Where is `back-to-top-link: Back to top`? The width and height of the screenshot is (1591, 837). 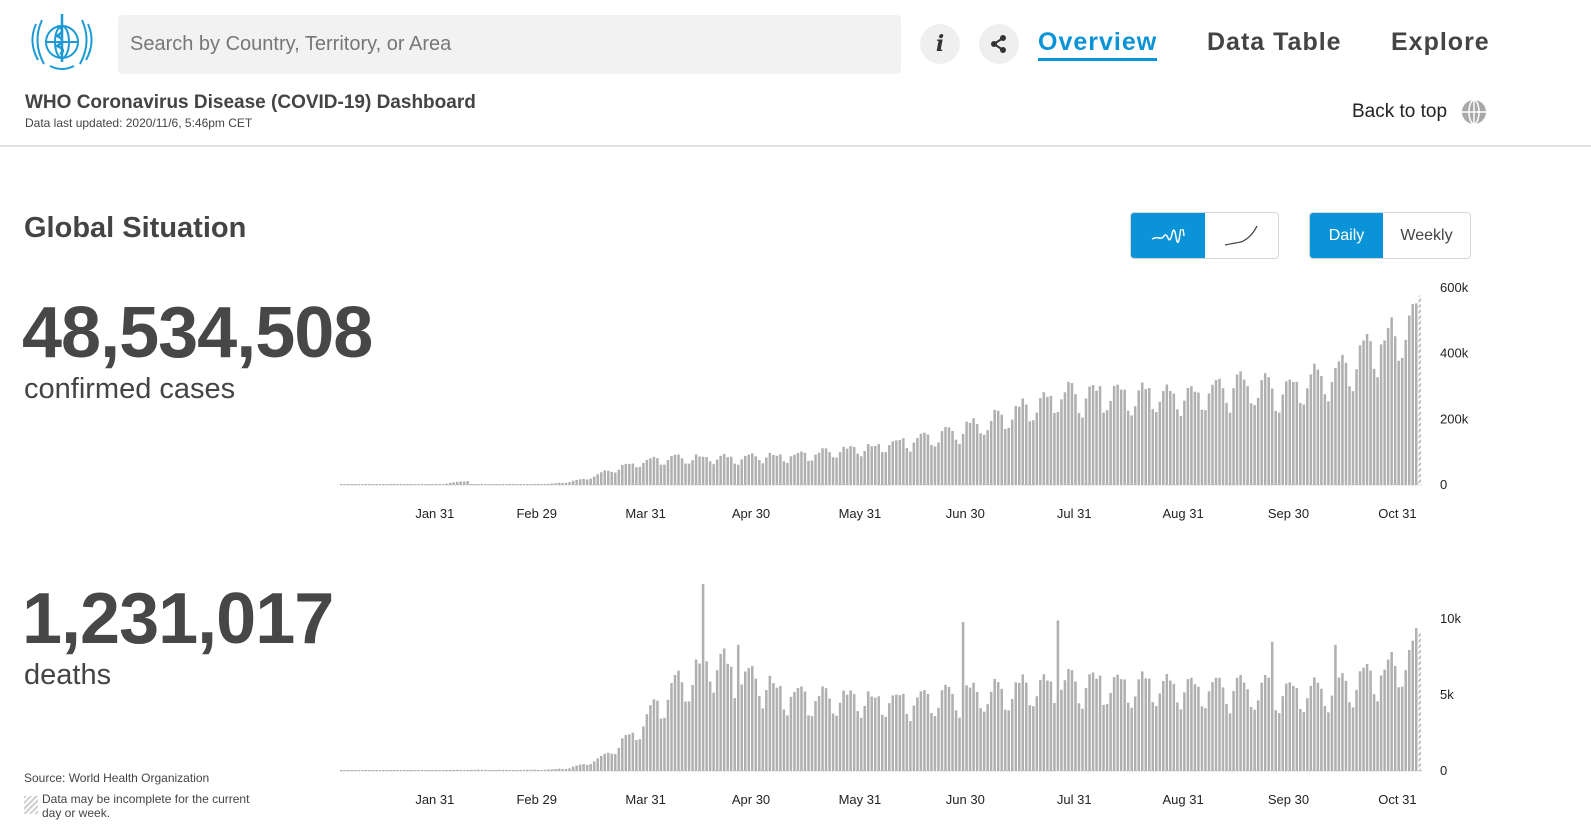 back-to-top-link: Back to top is located at coordinates (1419, 112).